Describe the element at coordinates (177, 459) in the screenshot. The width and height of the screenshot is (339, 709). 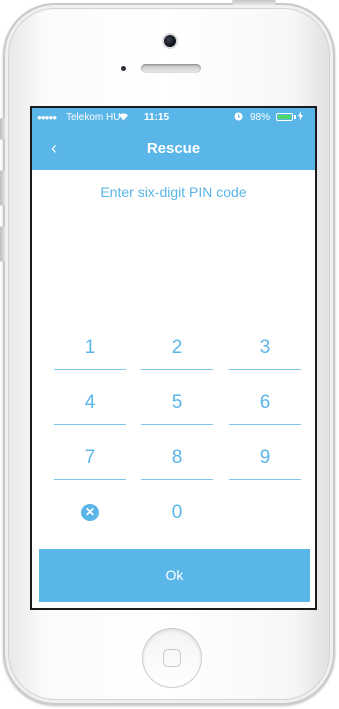
I see `key-8: 8` at that location.